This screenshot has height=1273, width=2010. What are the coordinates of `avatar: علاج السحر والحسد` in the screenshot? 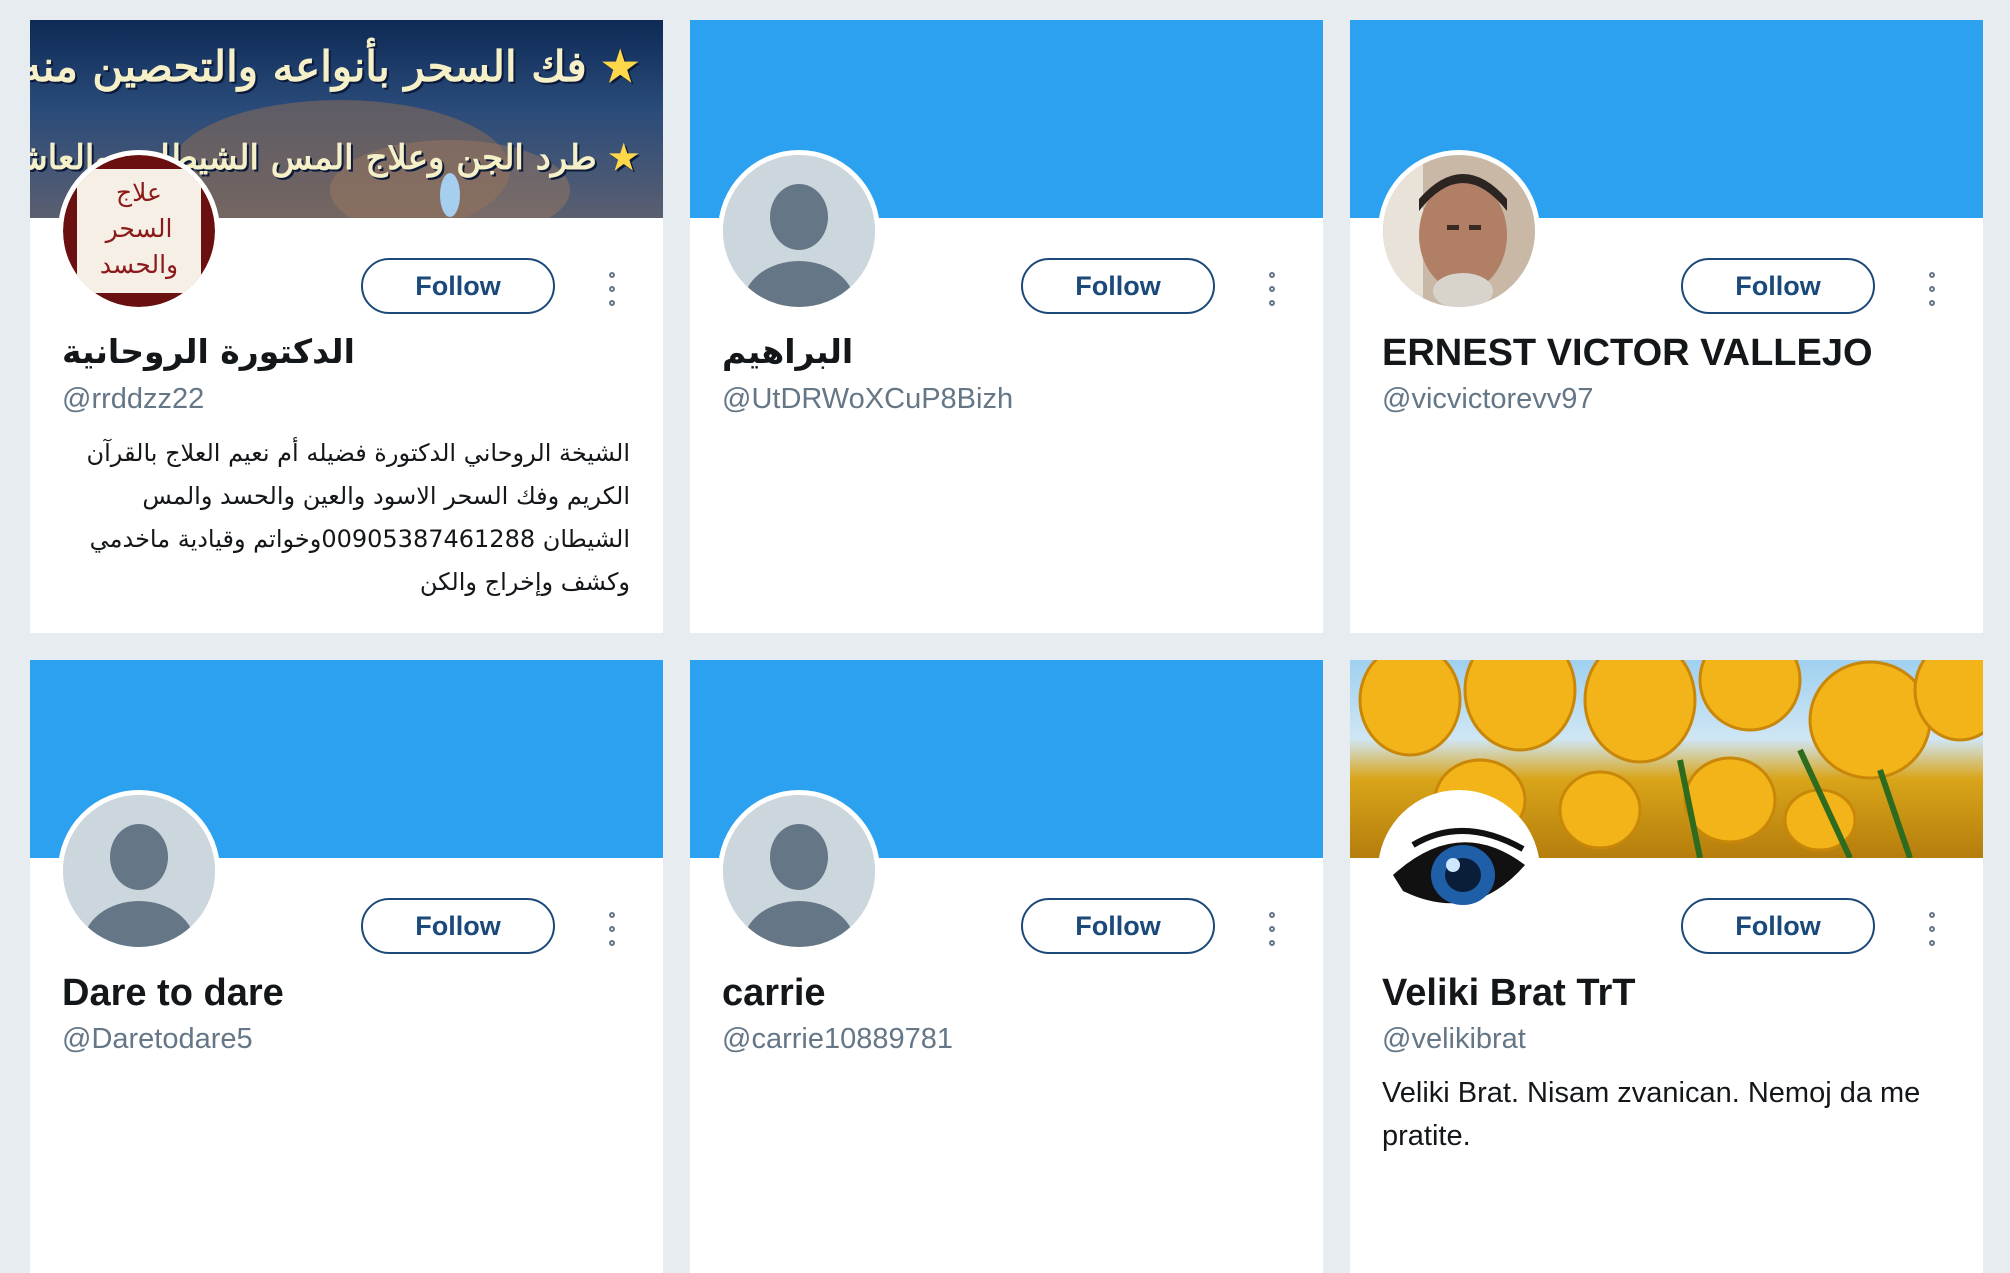 It's located at (139, 231).